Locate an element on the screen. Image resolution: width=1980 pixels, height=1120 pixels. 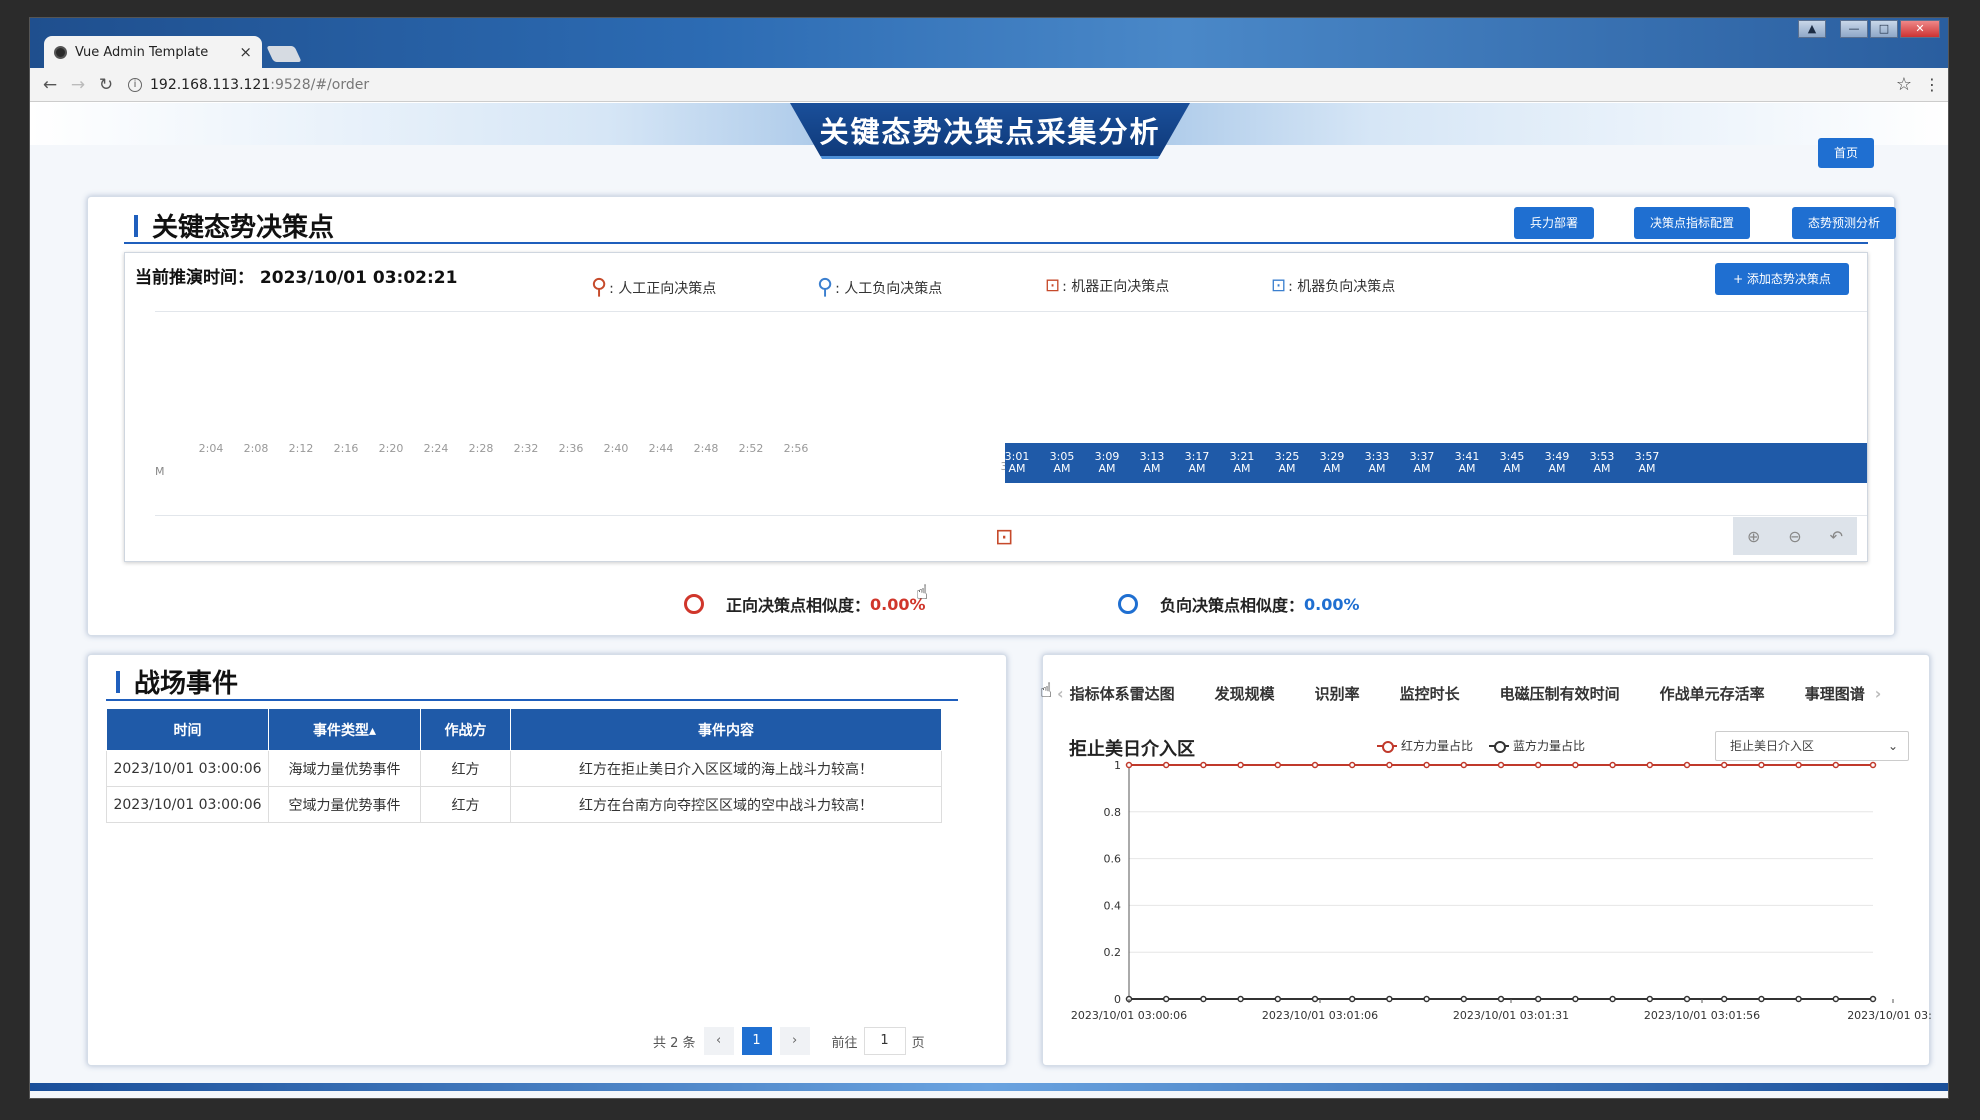
page-title-banner: 关键态势决策点采集分析 is located at coordinates (990, 131).